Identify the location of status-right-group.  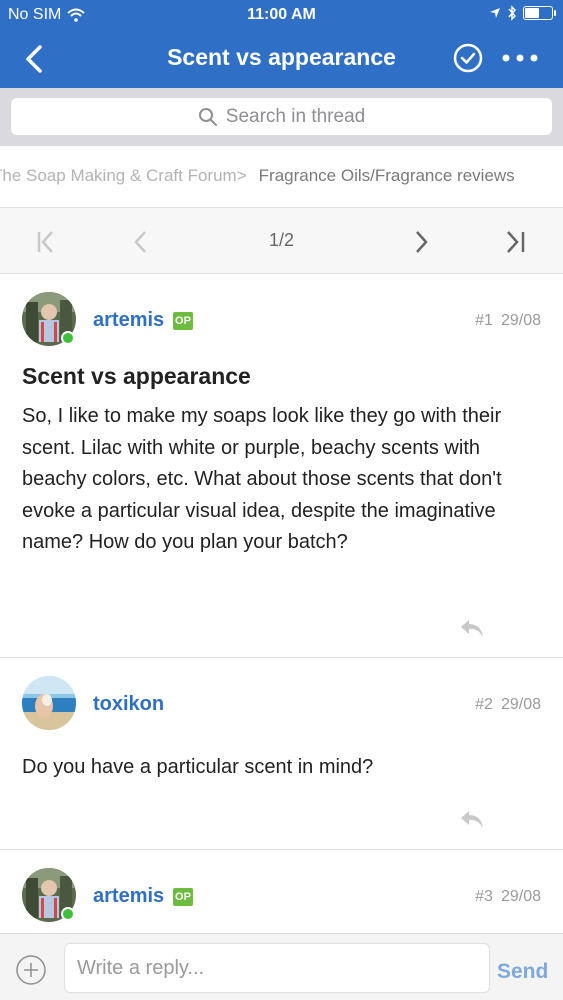
(522, 13).